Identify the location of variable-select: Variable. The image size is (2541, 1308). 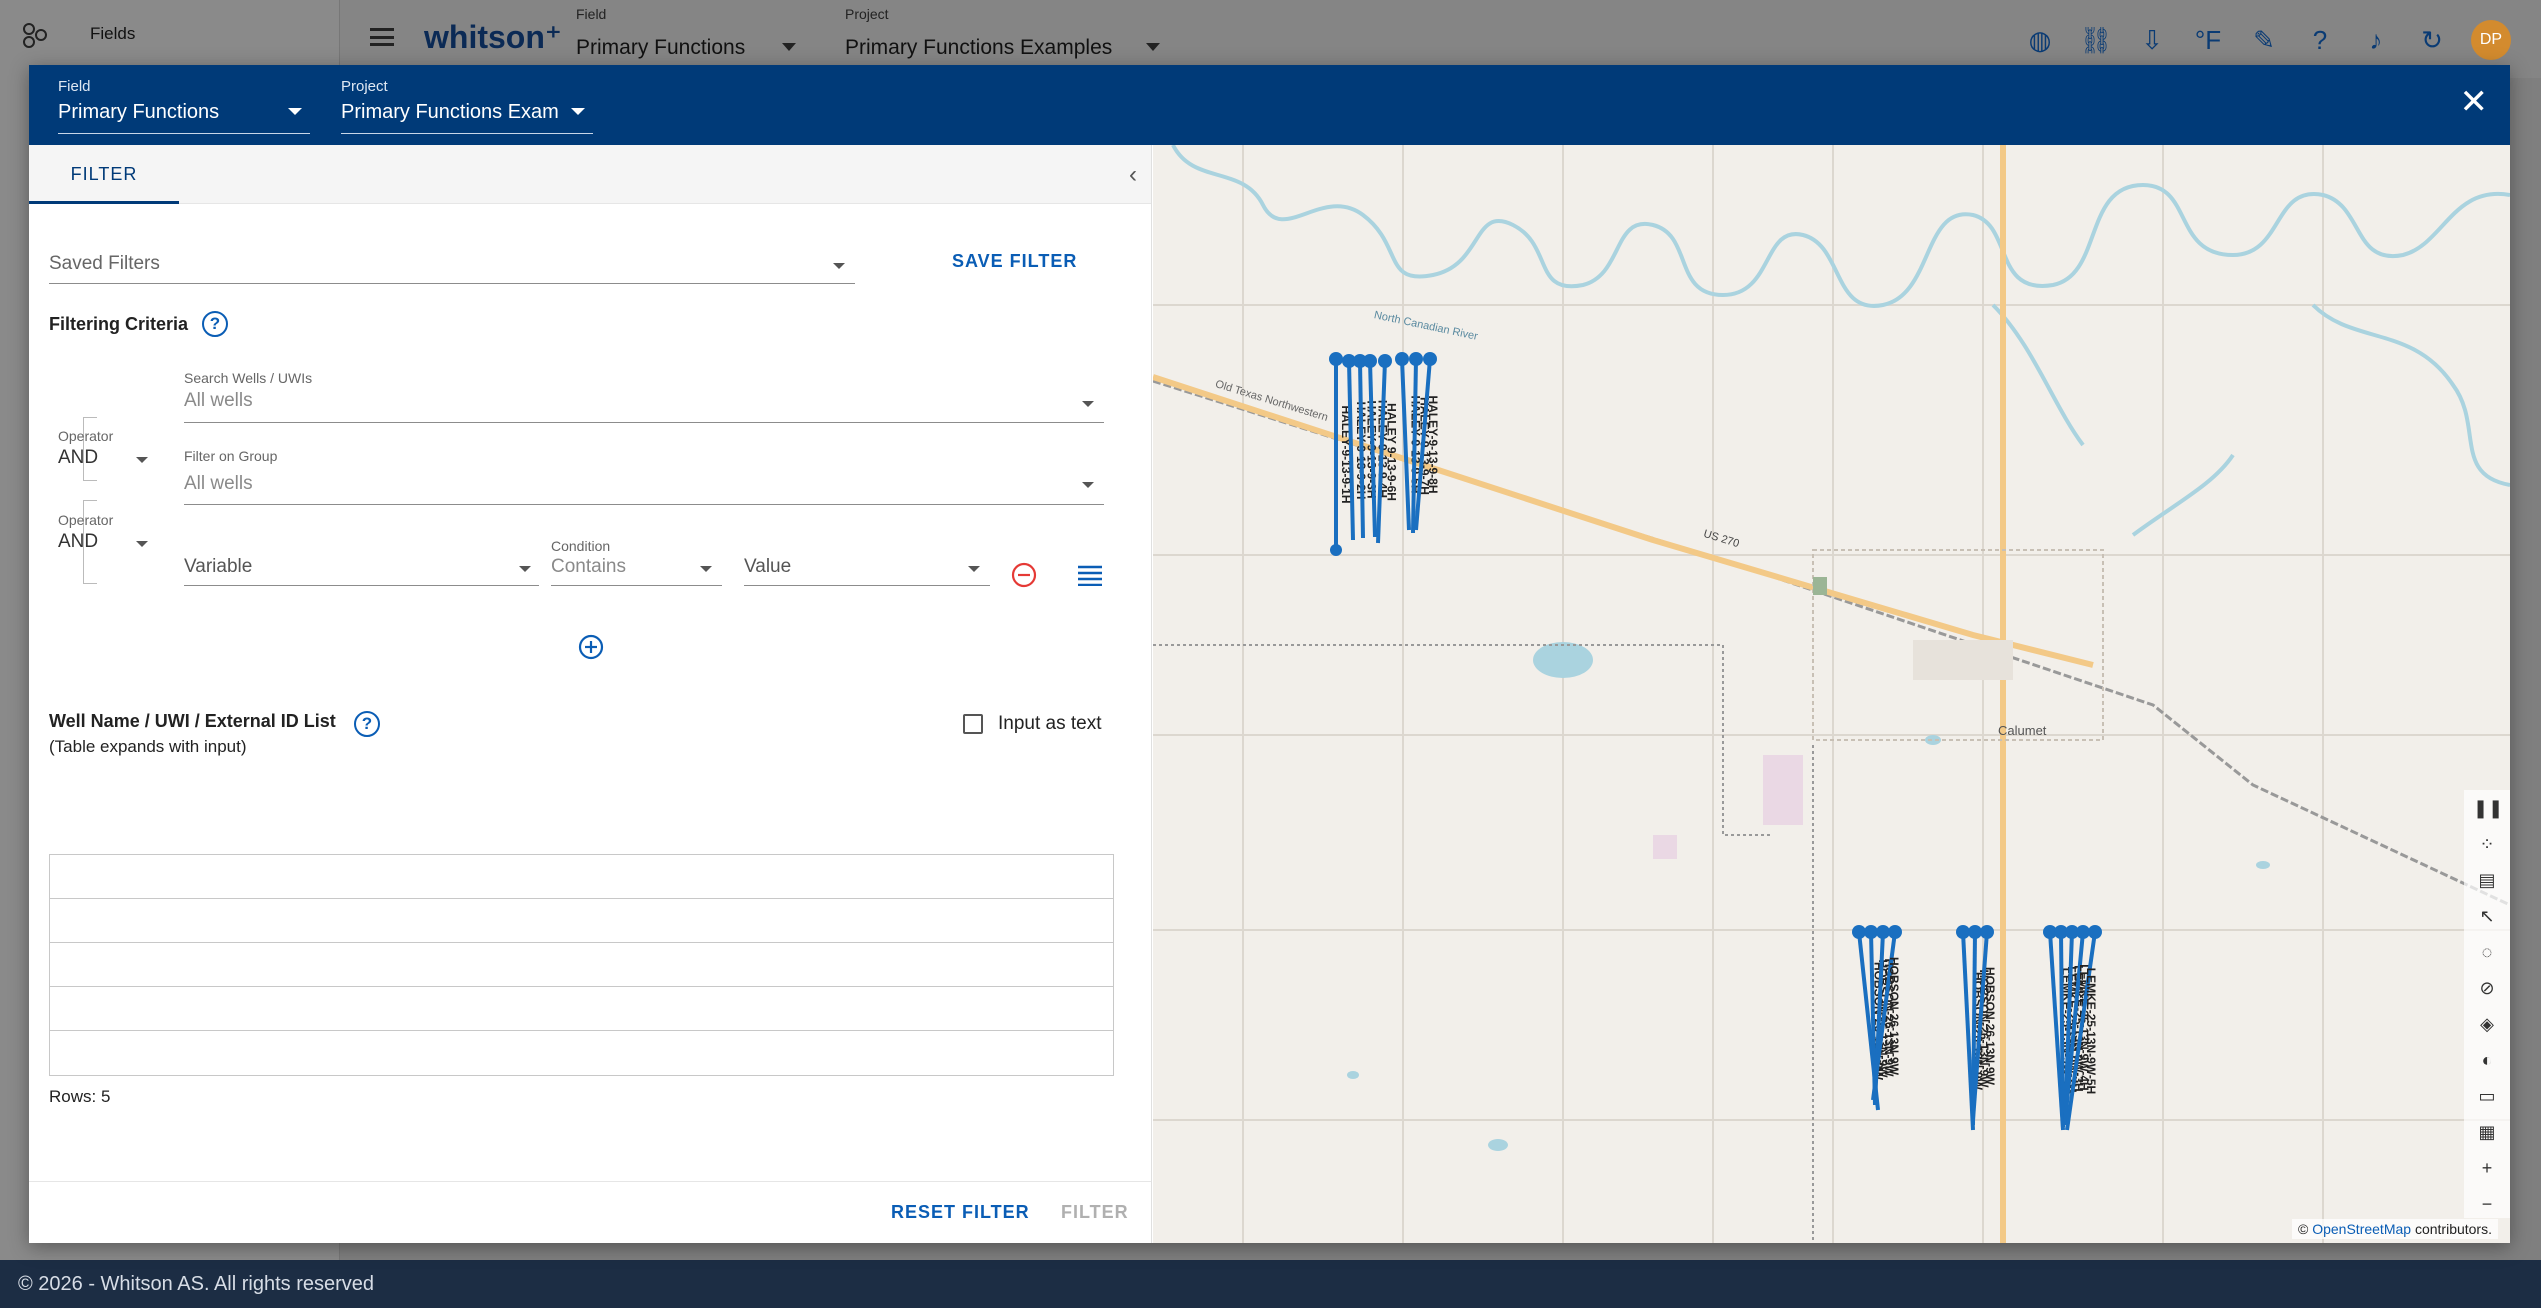
(218, 567).